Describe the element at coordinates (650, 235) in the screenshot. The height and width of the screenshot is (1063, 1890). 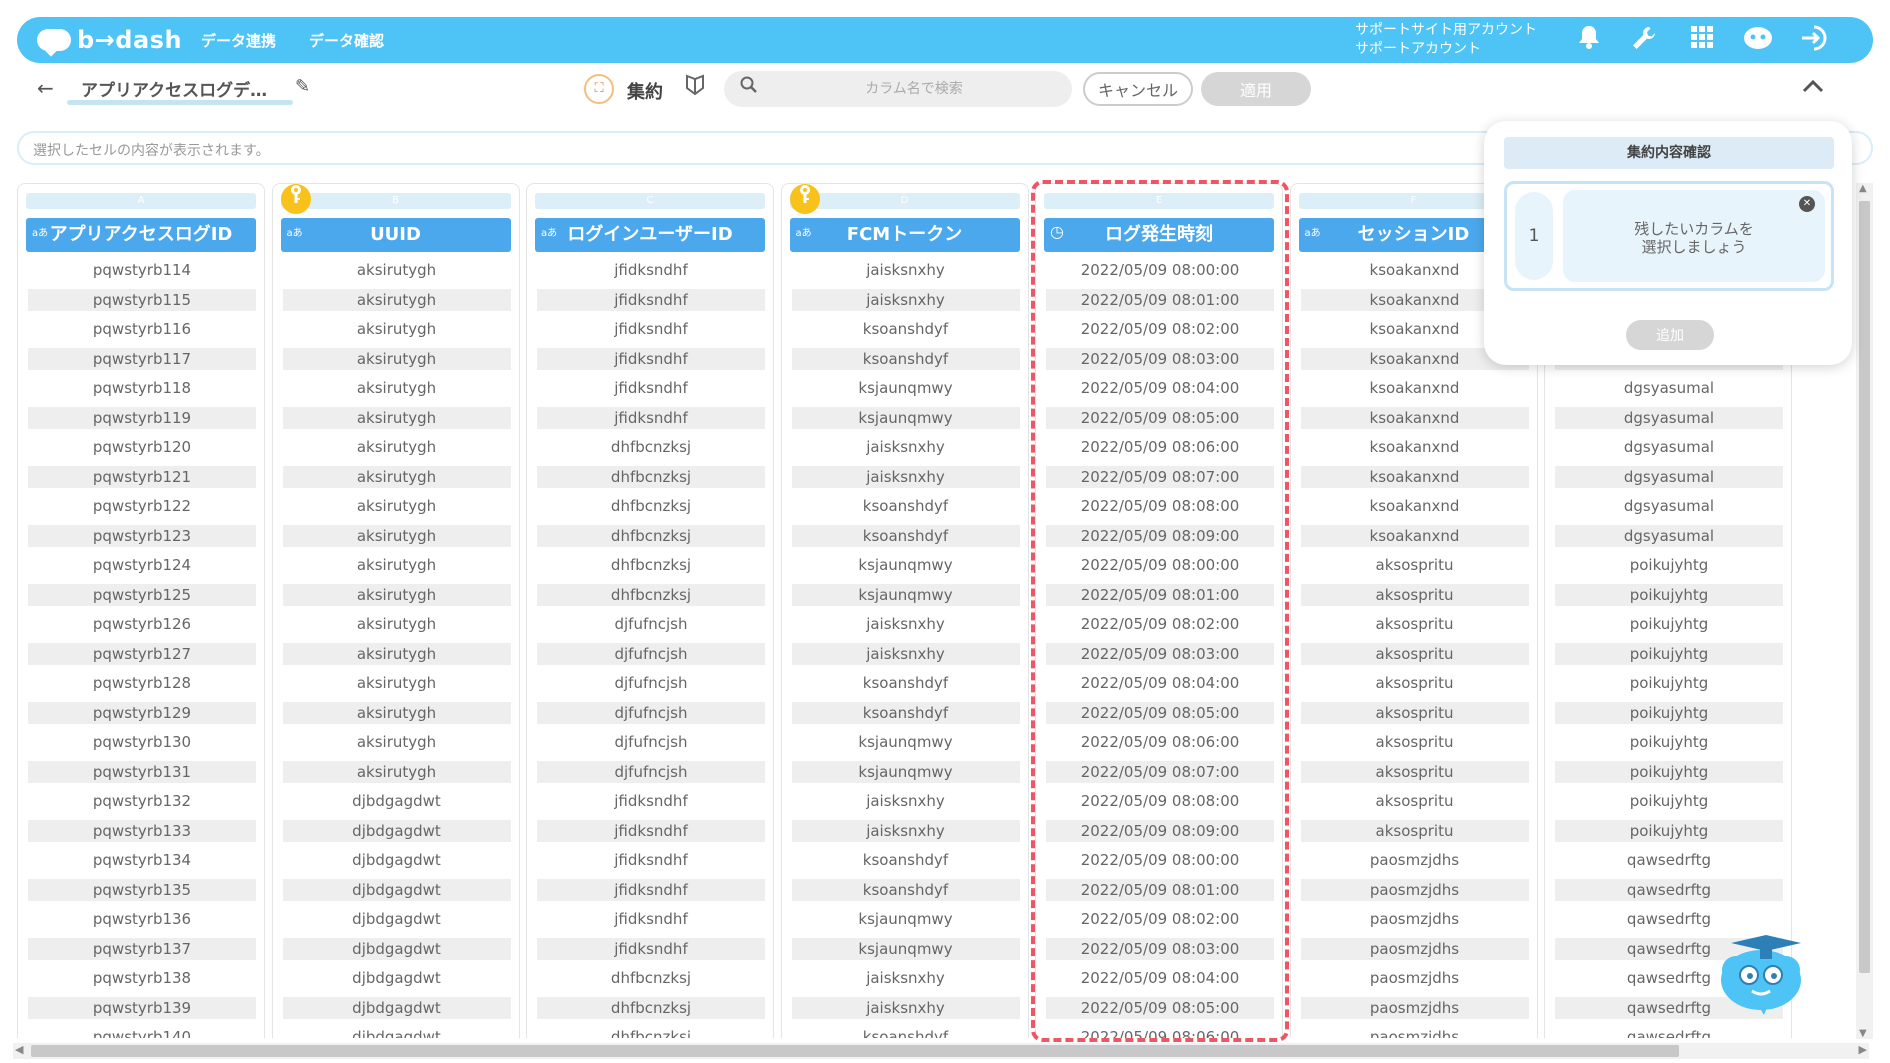
I see `column-header: aあ ログインユーザーID` at that location.